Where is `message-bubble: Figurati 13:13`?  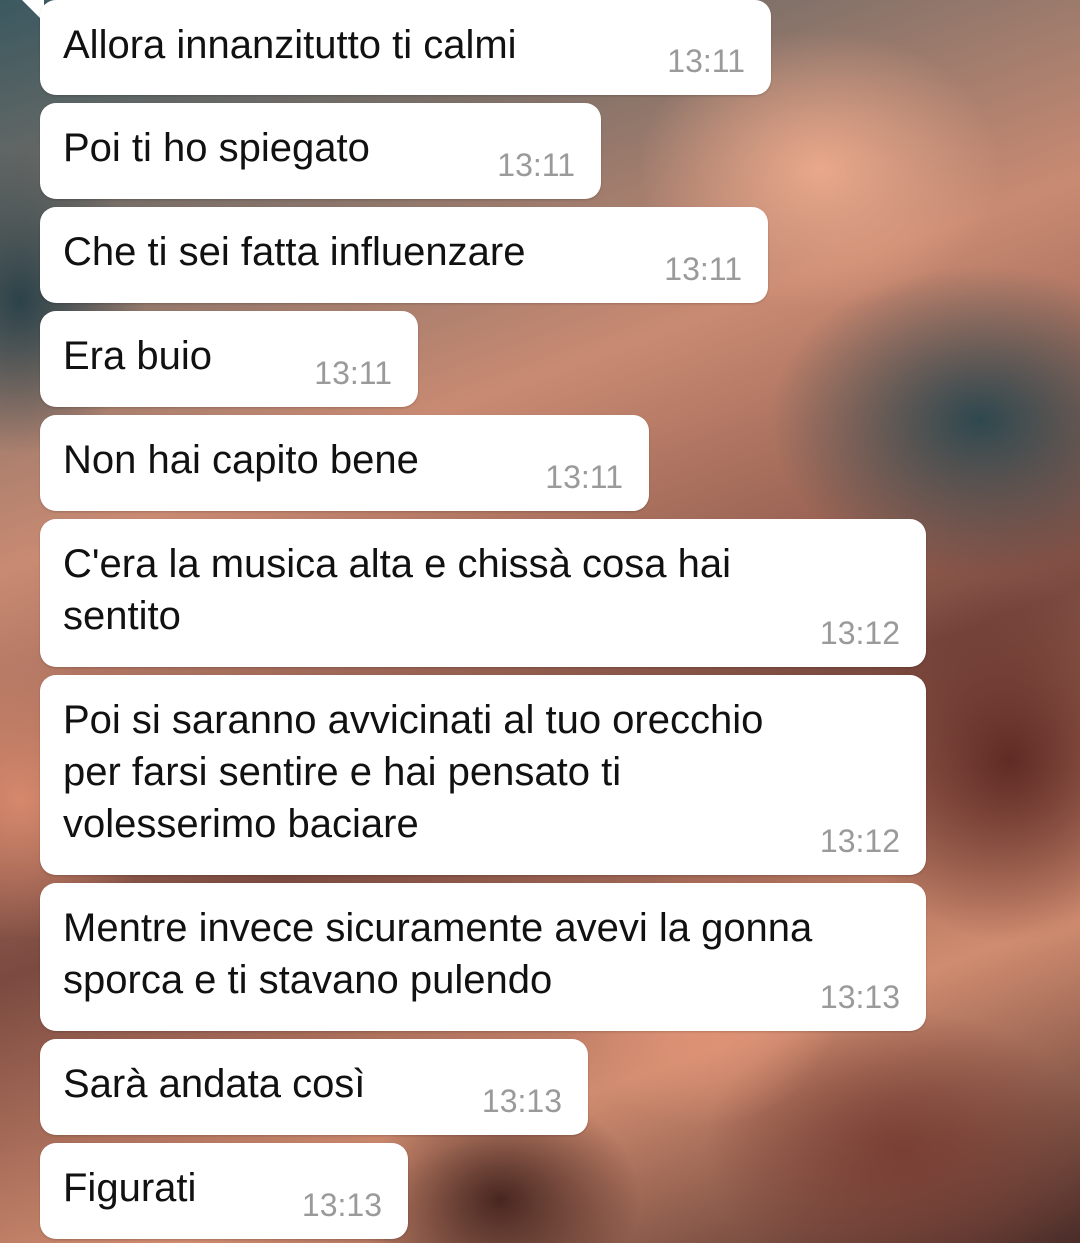
message-bubble: Figurati 13:13 is located at coordinates (224, 1191).